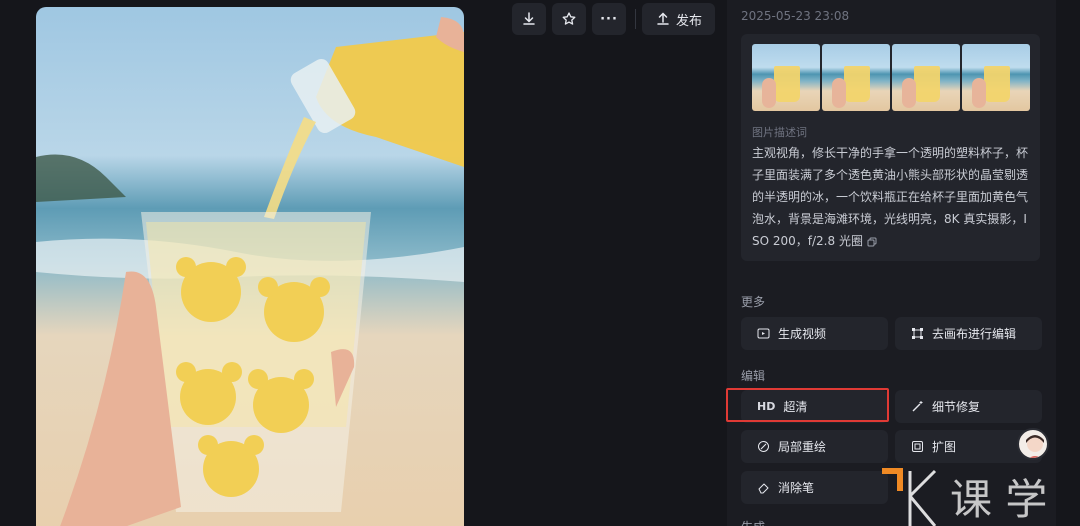 The width and height of the screenshot is (1080, 526). I want to click on eraser-label: 消除笔, so click(796, 488).